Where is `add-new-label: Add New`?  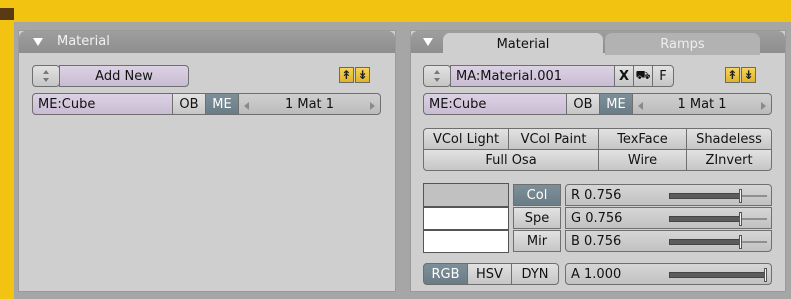
add-new-label: Add New is located at coordinates (124, 76).